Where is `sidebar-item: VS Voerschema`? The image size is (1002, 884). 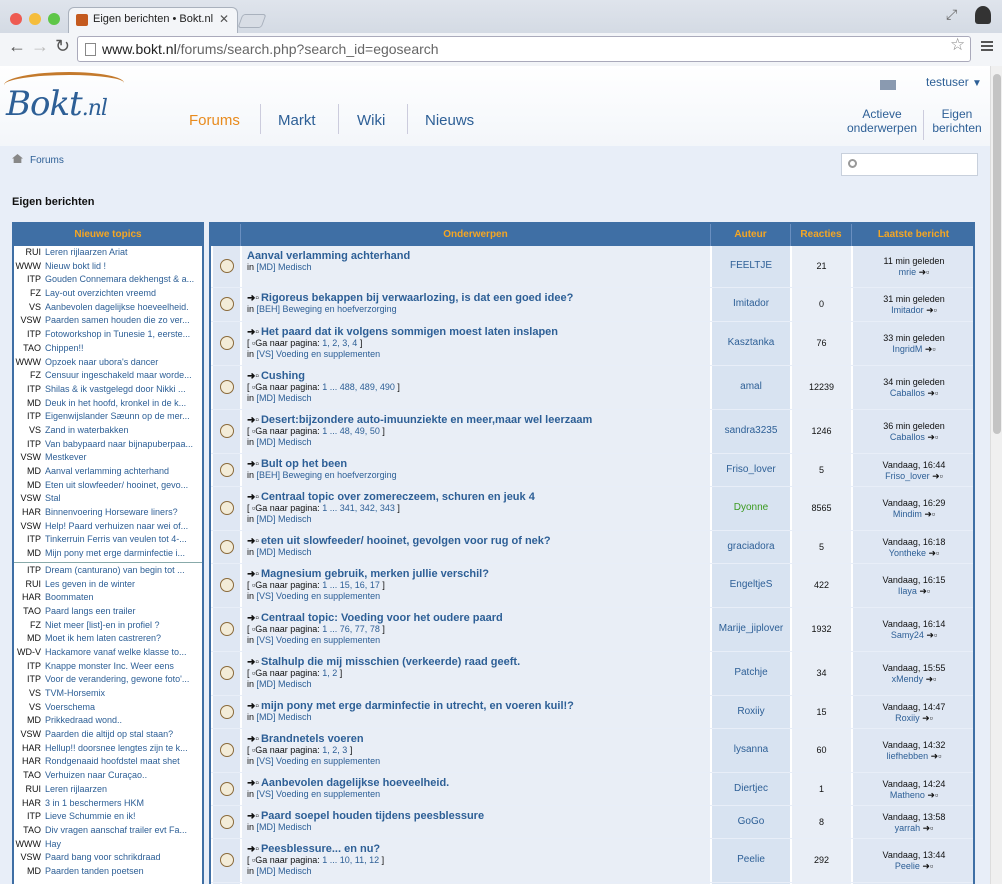
sidebar-item: VS Voerschema is located at coordinates (108, 708).